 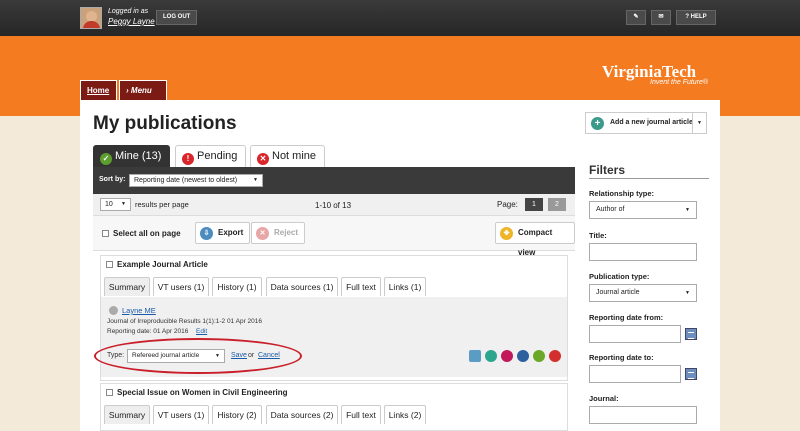 What do you see at coordinates (604, 398) in the screenshot?
I see `journal-filter-label: Journal:` at bounding box center [604, 398].